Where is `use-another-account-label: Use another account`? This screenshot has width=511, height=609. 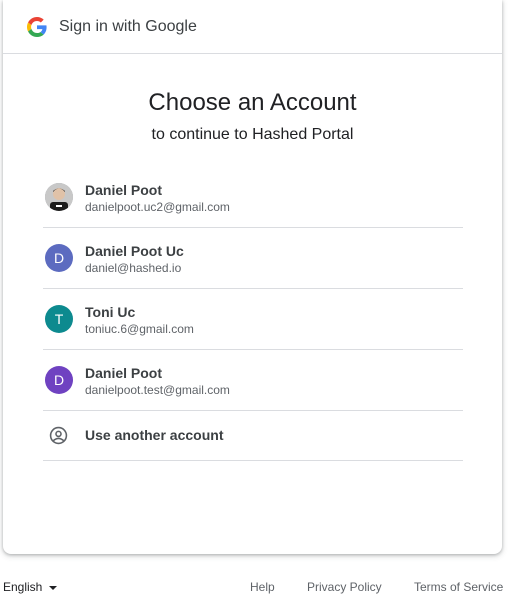
use-another-account-label: Use another account is located at coordinates (154, 435).